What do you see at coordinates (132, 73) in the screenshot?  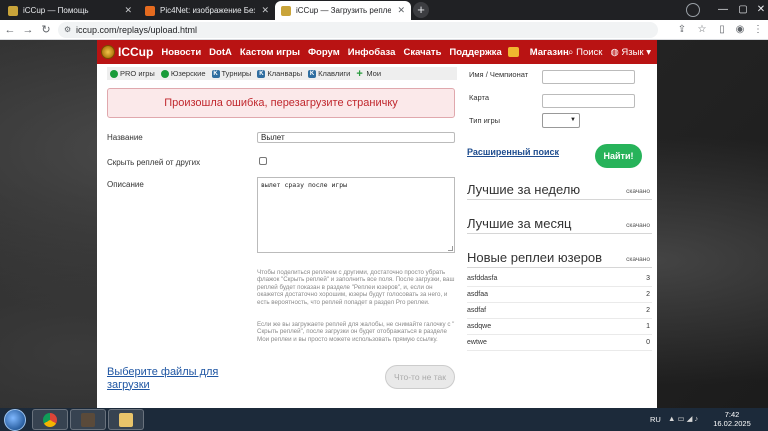 I see `filter-pro: PRO игры` at bounding box center [132, 73].